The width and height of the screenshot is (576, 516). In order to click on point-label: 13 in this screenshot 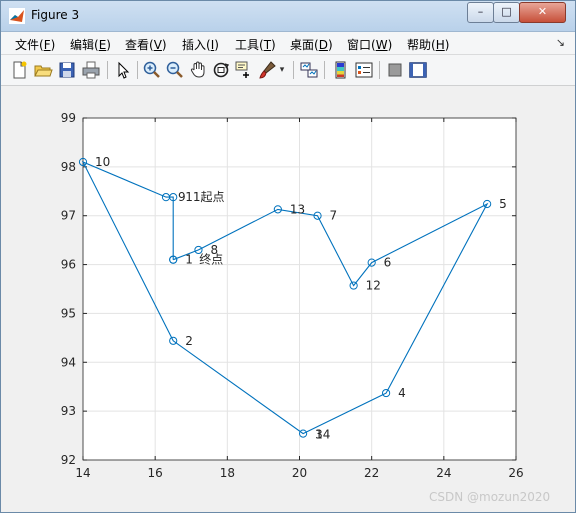, I will do `click(297, 209)`.